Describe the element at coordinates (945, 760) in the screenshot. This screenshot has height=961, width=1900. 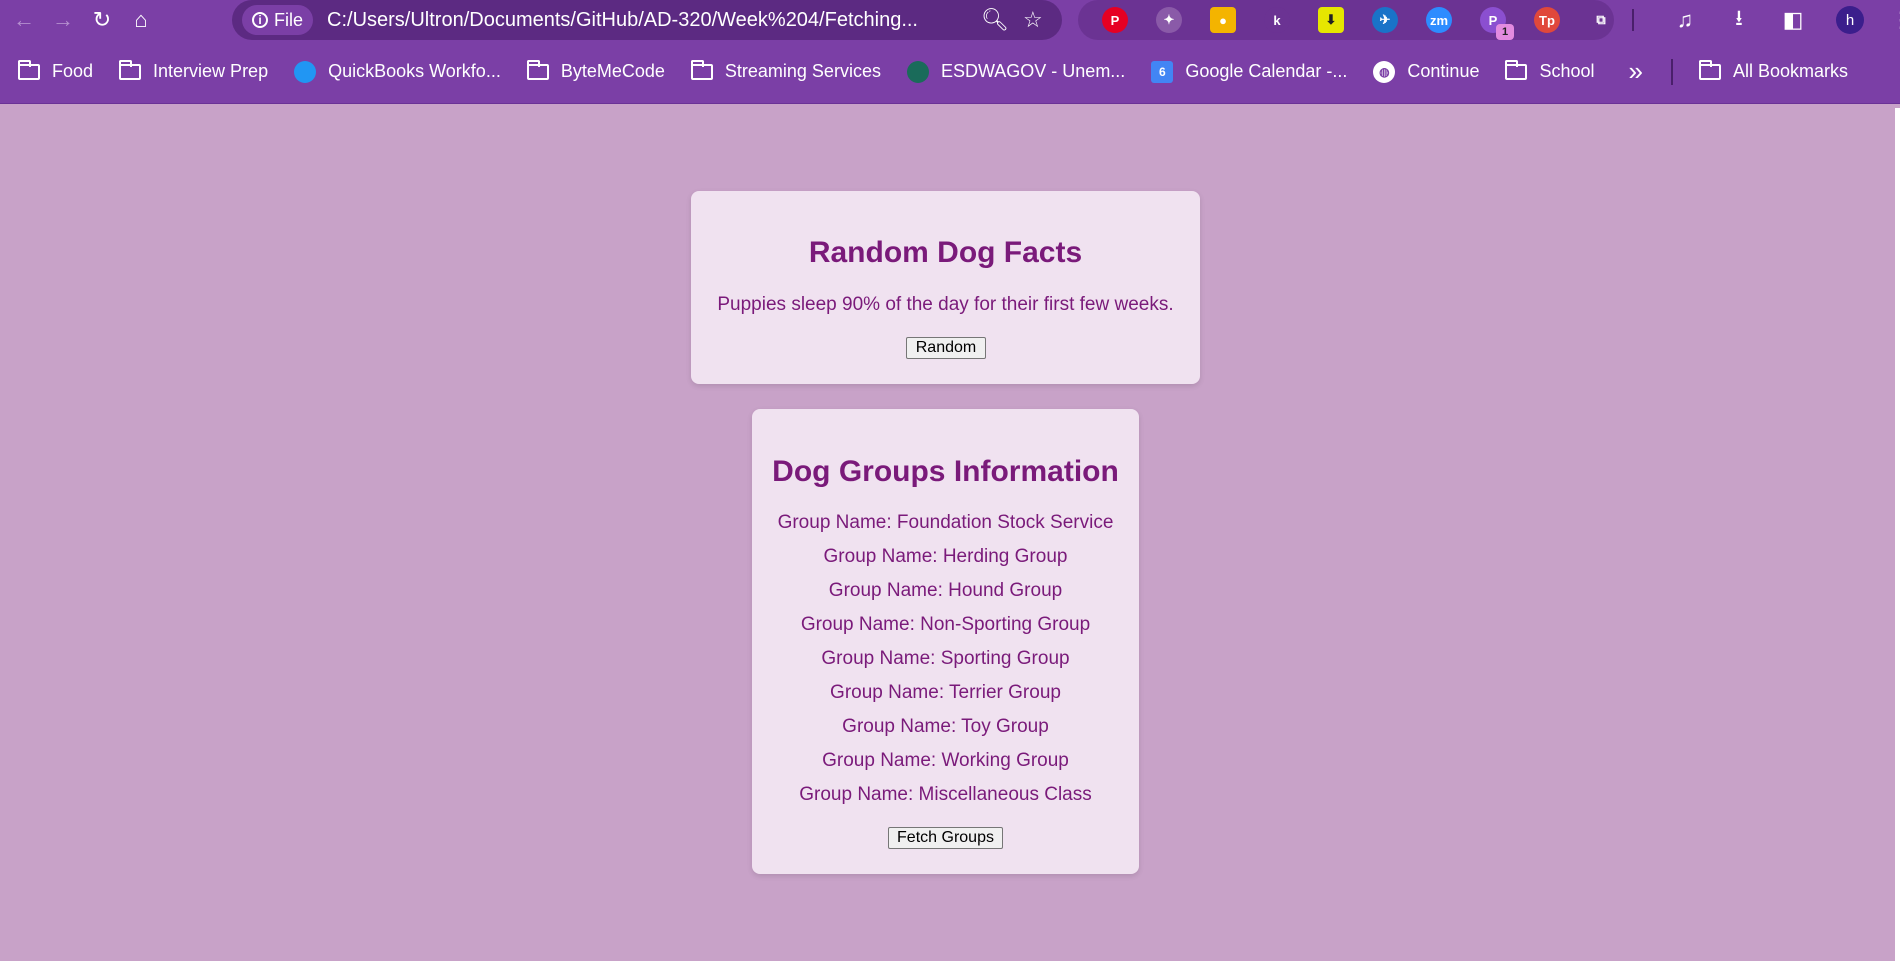
I see `dog-group-item: Group Name: Working Group` at that location.